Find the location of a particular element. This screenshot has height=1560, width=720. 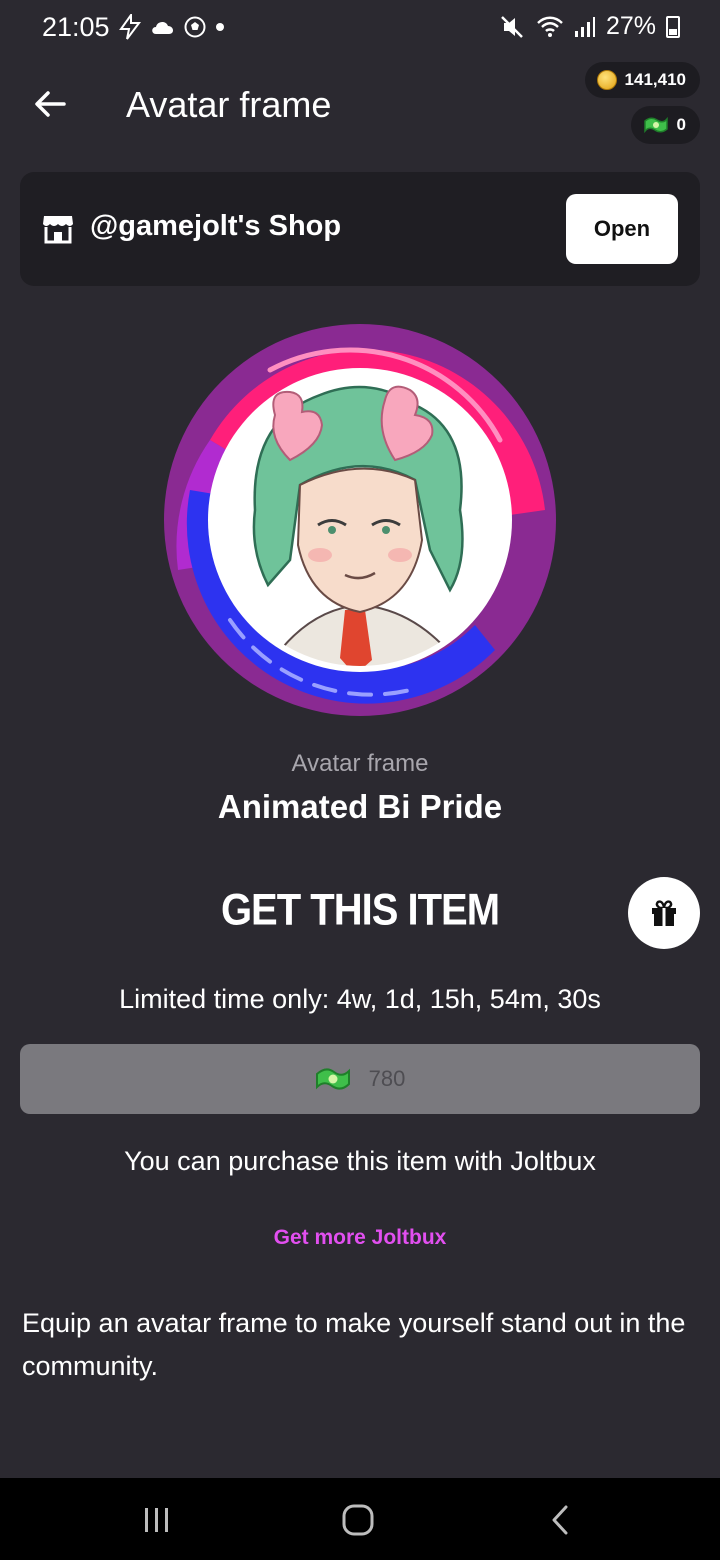

chevron-left-icon is located at coordinates (560, 1520).